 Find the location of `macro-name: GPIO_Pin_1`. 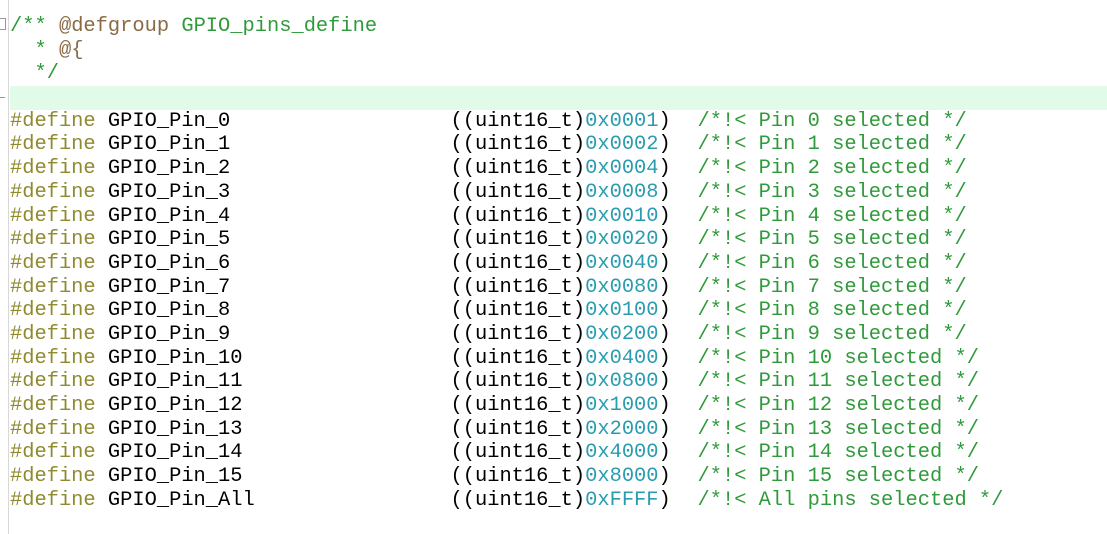

macro-name: GPIO_Pin_1 is located at coordinates (169, 145).